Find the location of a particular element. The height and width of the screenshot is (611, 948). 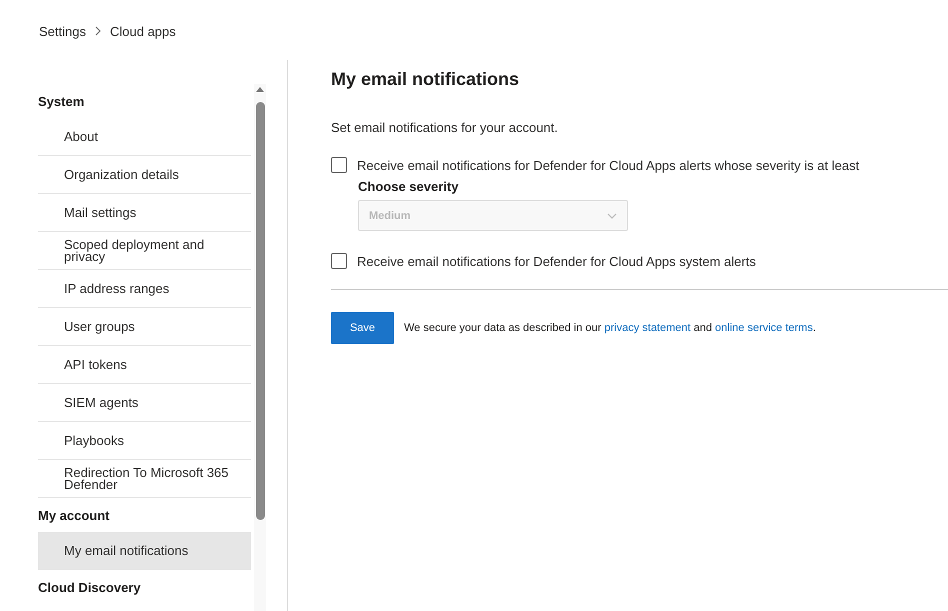

sidebar-item: User groups is located at coordinates (144, 327).